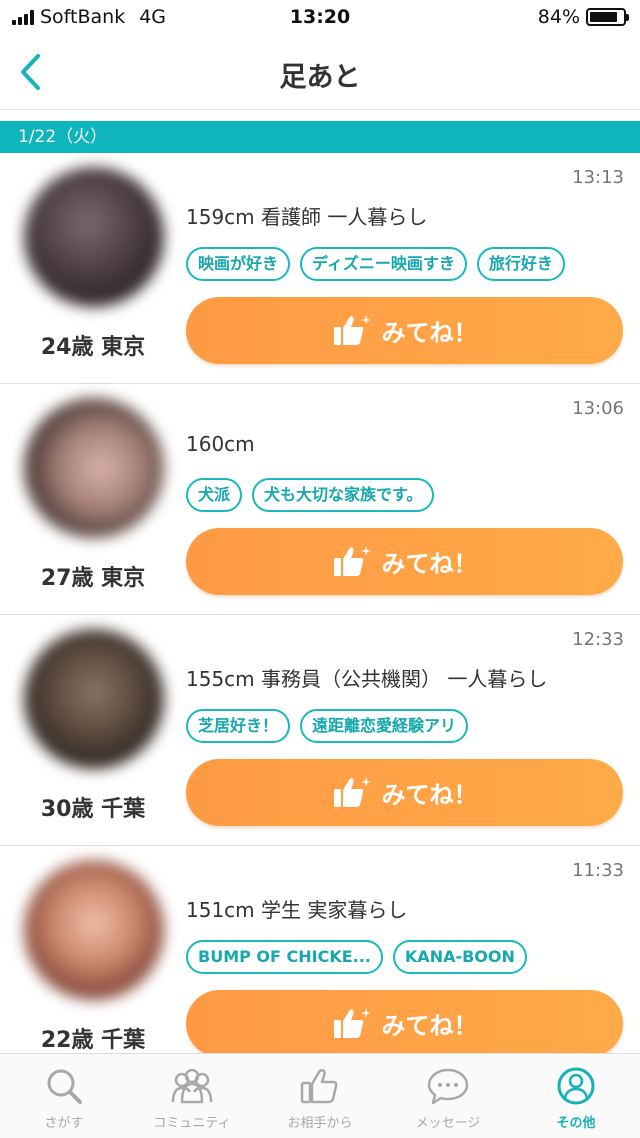 This screenshot has height=1138, width=640. What do you see at coordinates (598, 408) in the screenshot?
I see `visit-time: 13:06` at bounding box center [598, 408].